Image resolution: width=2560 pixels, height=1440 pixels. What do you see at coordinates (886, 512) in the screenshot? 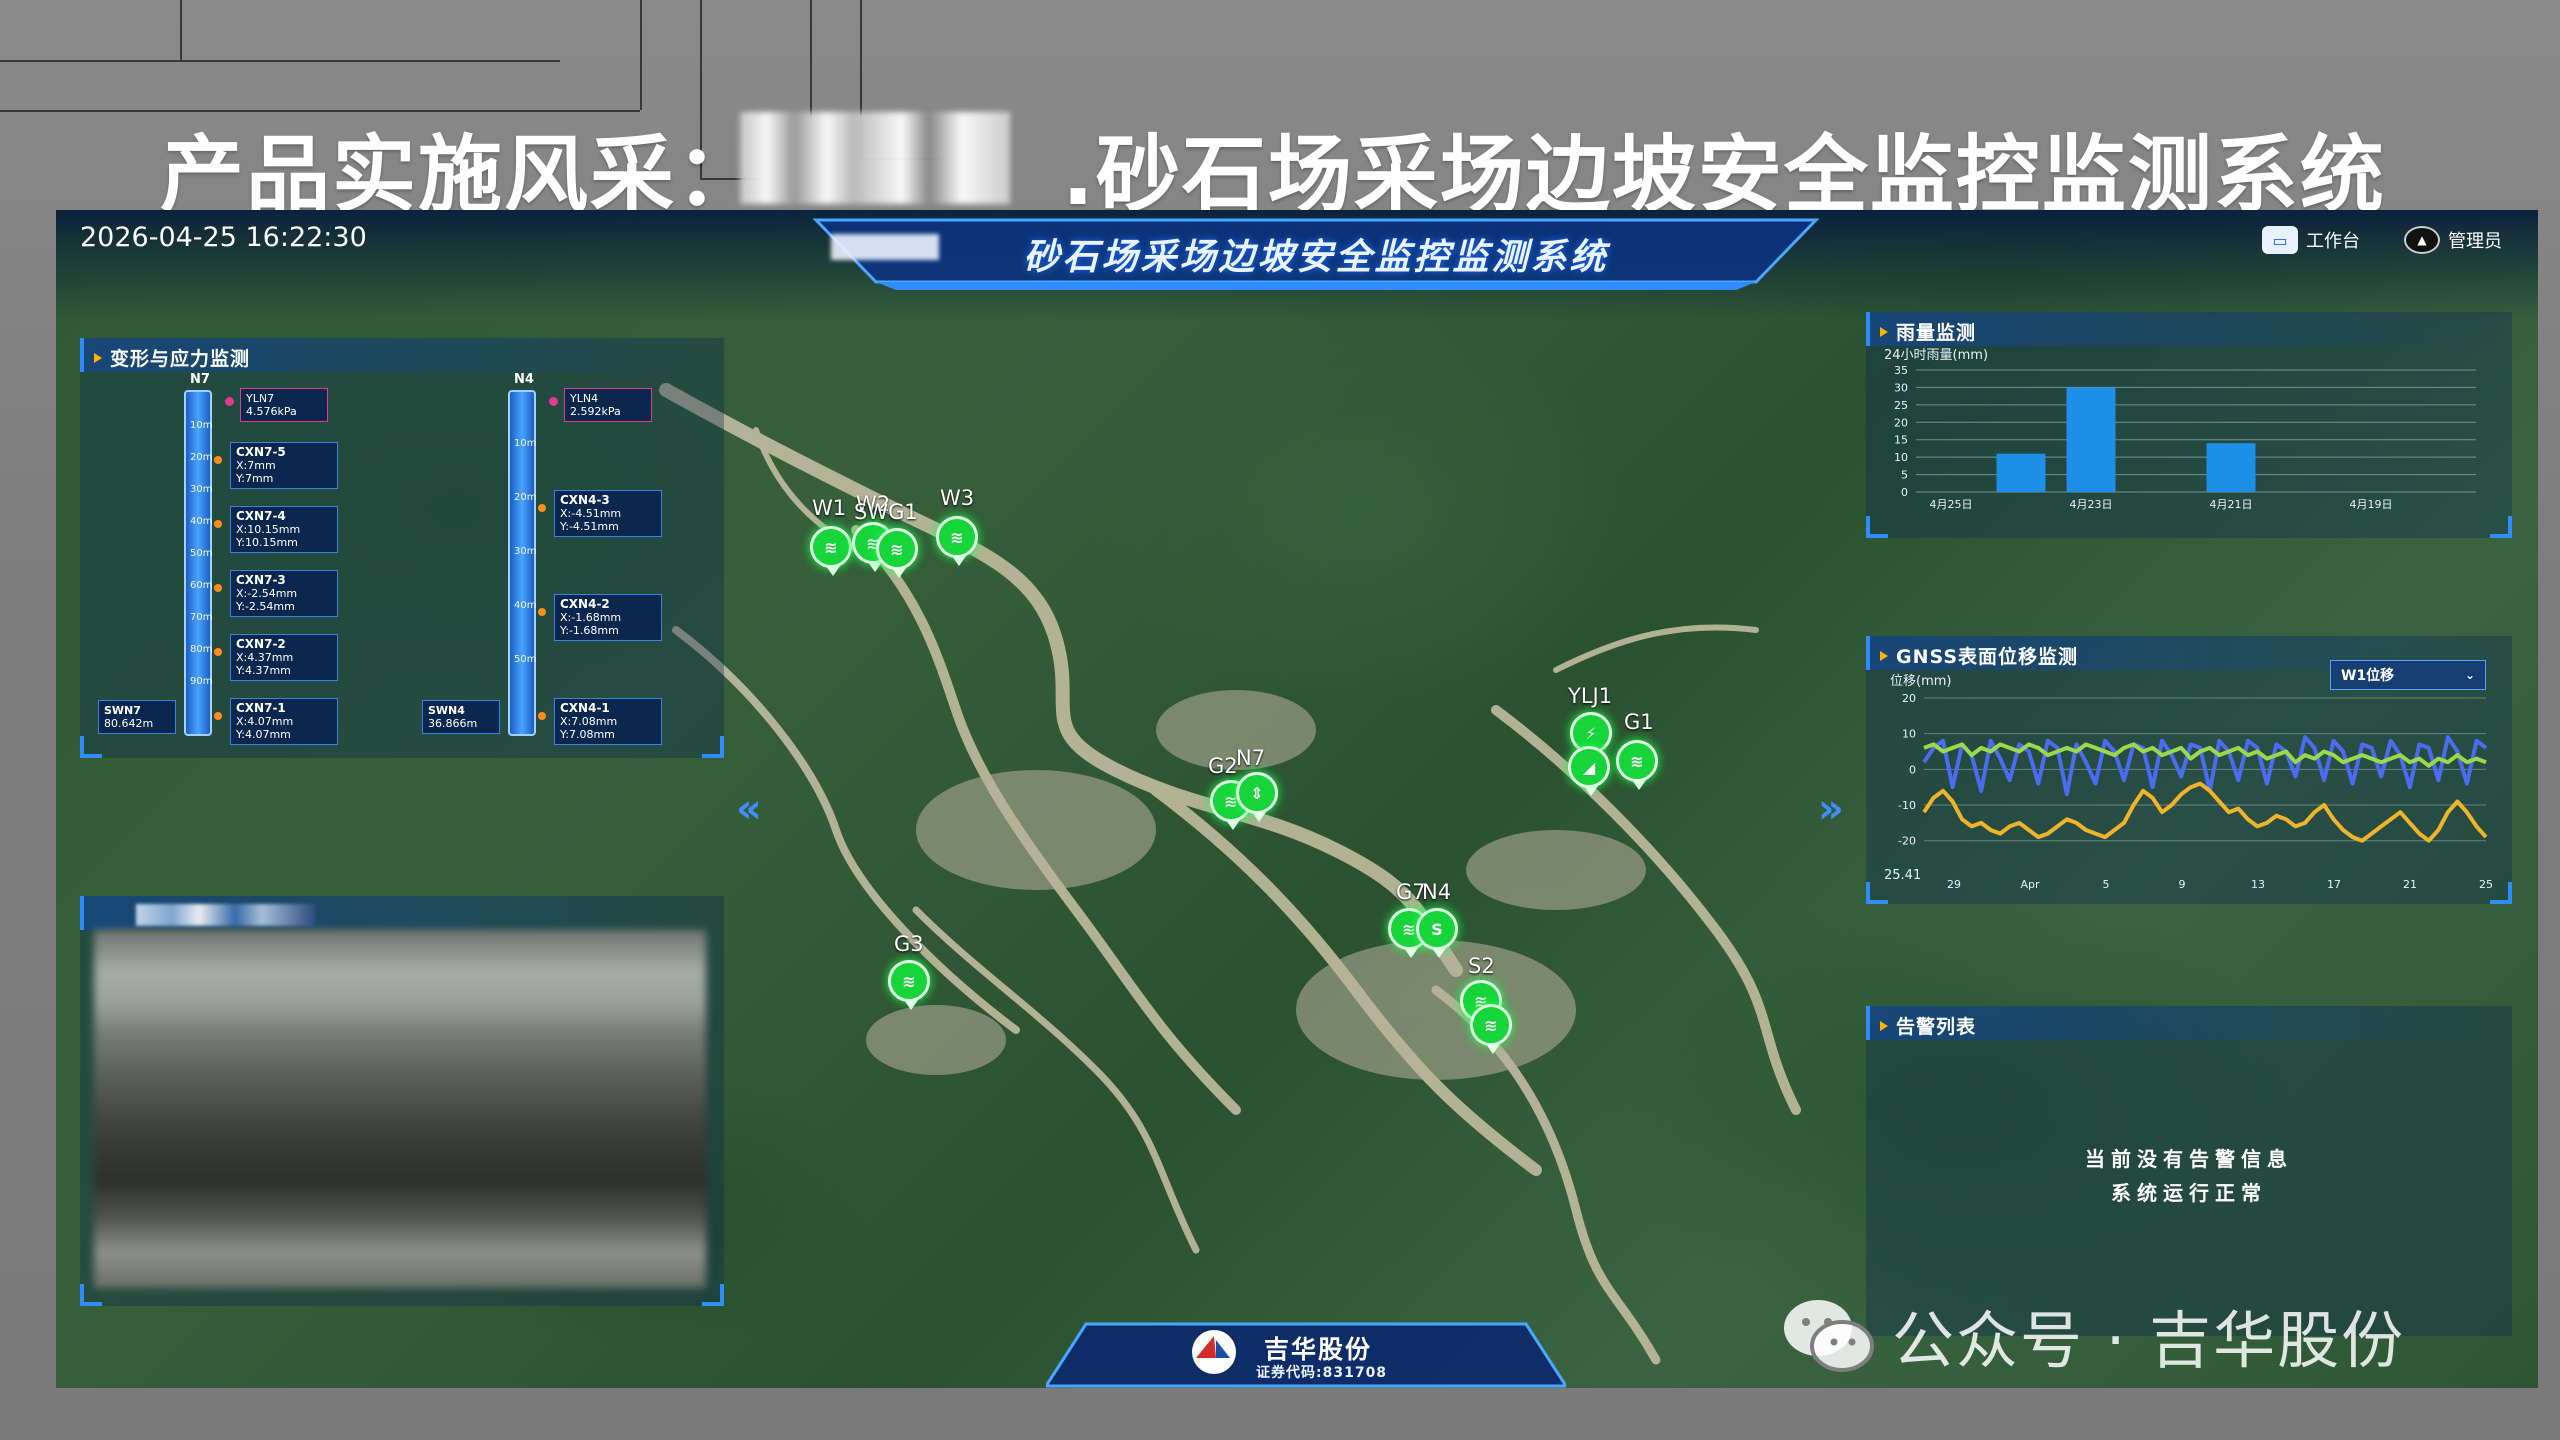
I see `marker-label: SWG1` at bounding box center [886, 512].